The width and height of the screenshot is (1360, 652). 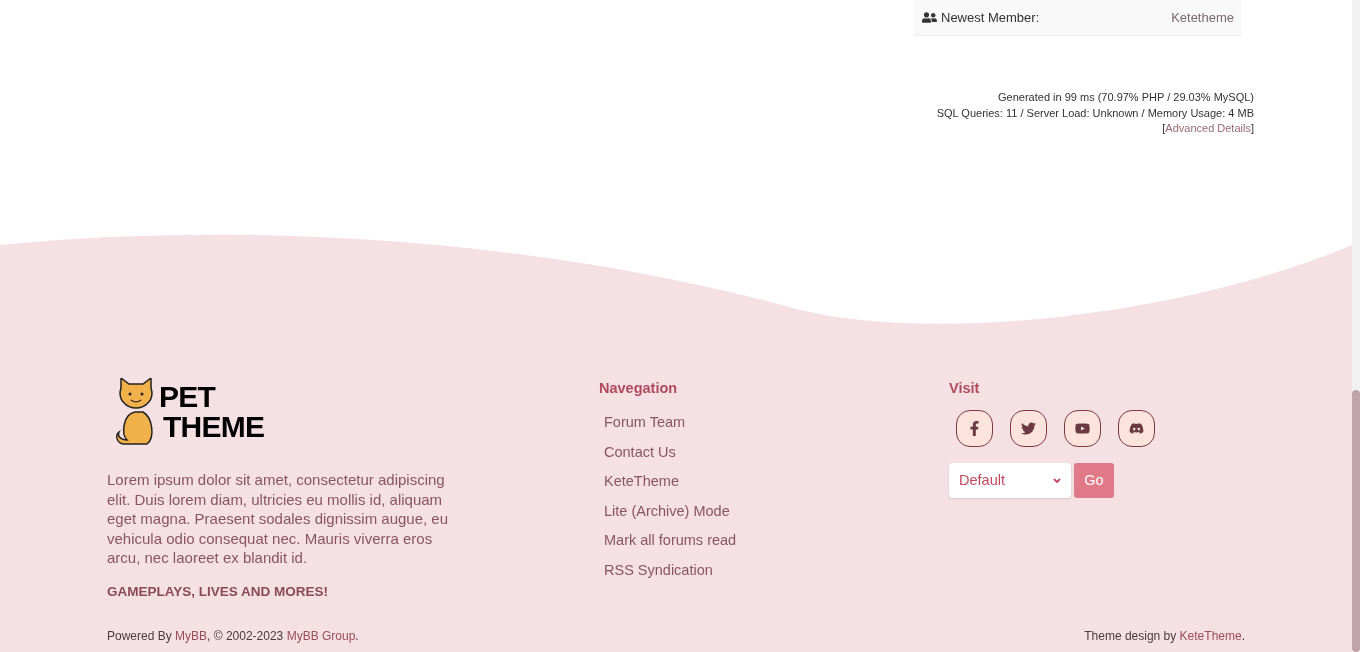 I want to click on youtube-button, so click(x=1082, y=428).